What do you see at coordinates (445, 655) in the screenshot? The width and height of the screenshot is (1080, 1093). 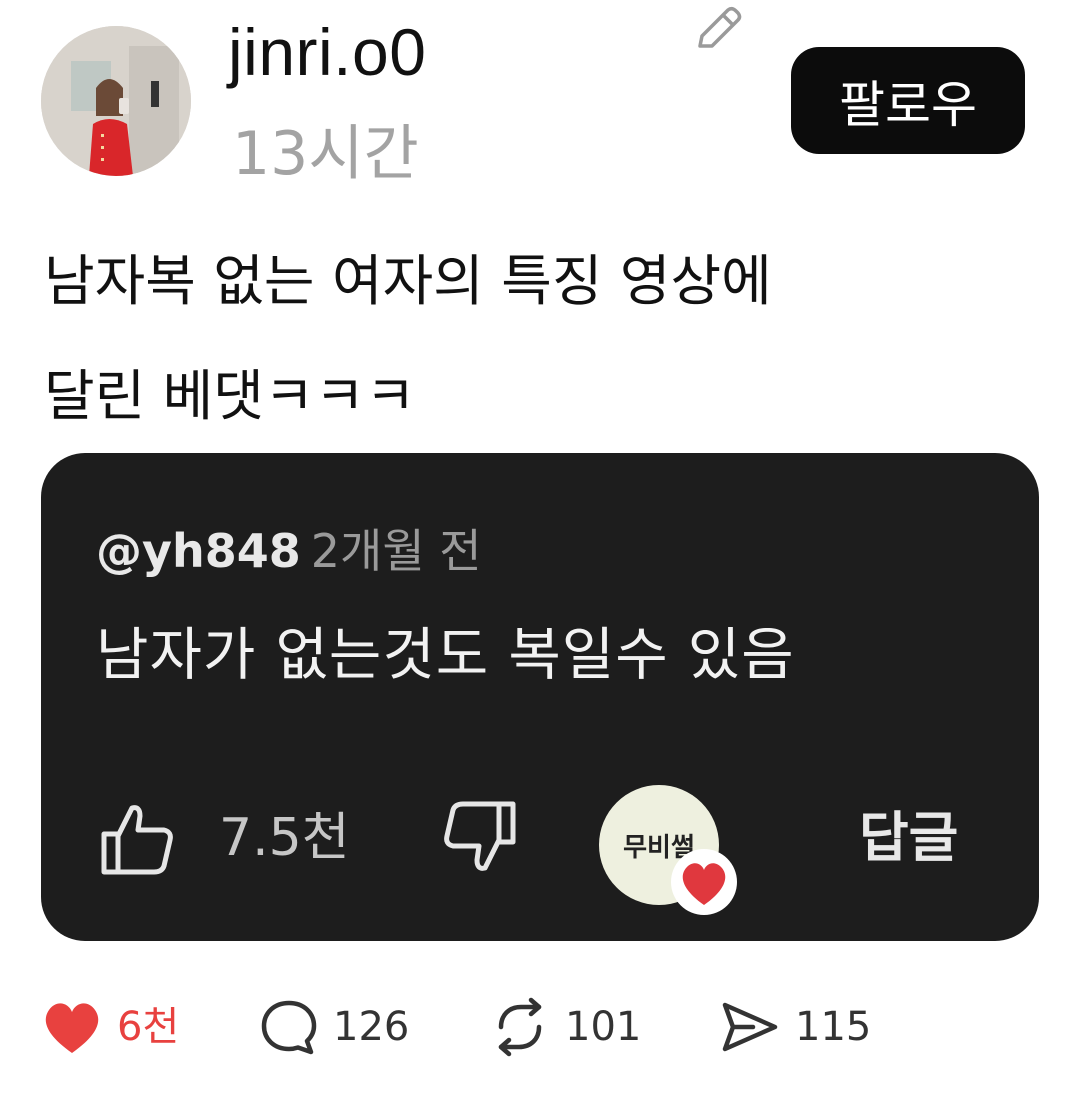 I see `comment-body: 남자가 없는것도 복일수 있음` at bounding box center [445, 655].